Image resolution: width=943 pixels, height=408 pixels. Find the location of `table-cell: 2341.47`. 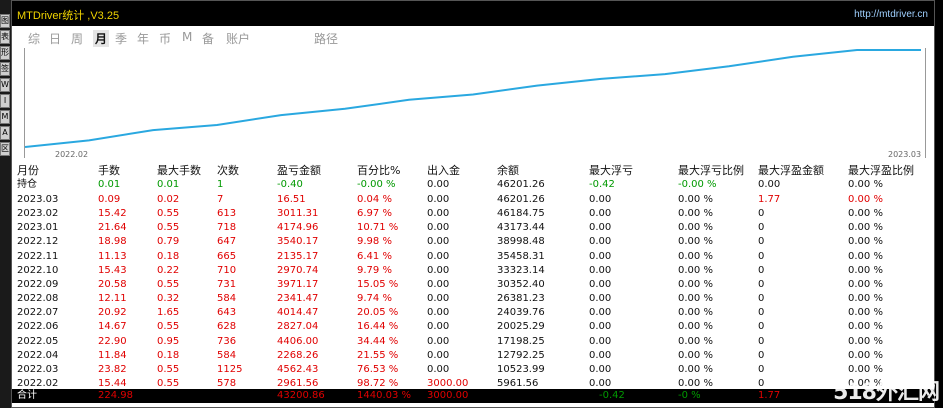

table-cell: 2341.47 is located at coordinates (298, 299).